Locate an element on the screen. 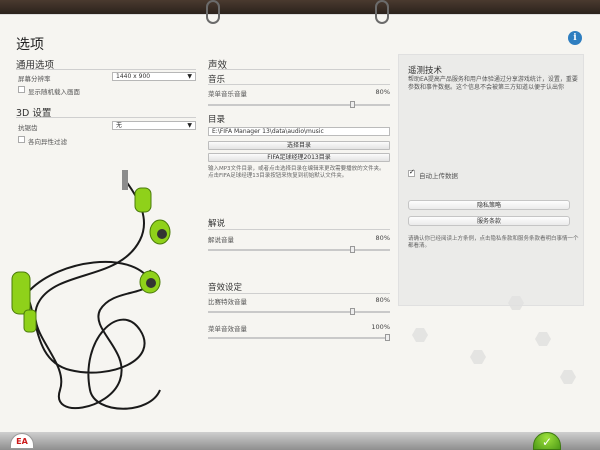  antialias-label: 抗锯齿 is located at coordinates (28, 128).